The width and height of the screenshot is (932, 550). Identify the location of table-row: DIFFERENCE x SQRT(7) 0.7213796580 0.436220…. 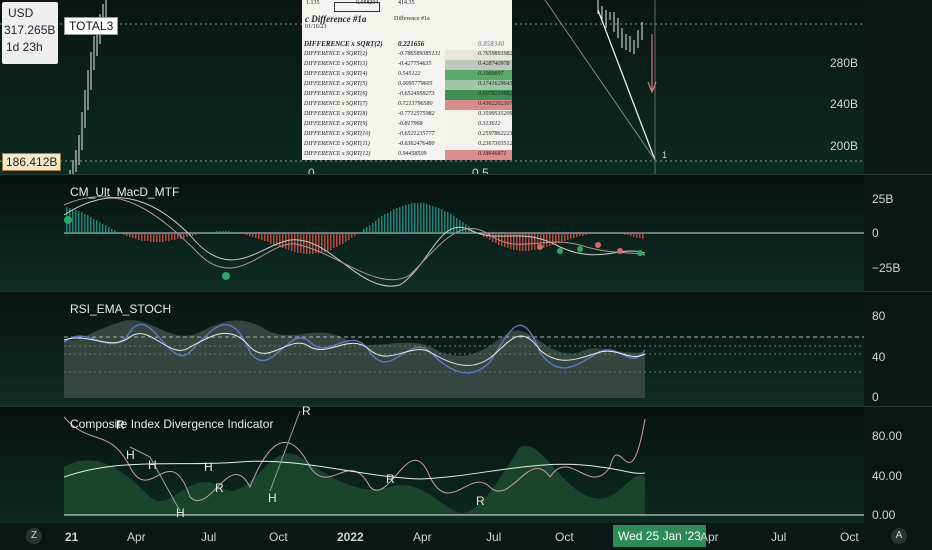
(407, 105).